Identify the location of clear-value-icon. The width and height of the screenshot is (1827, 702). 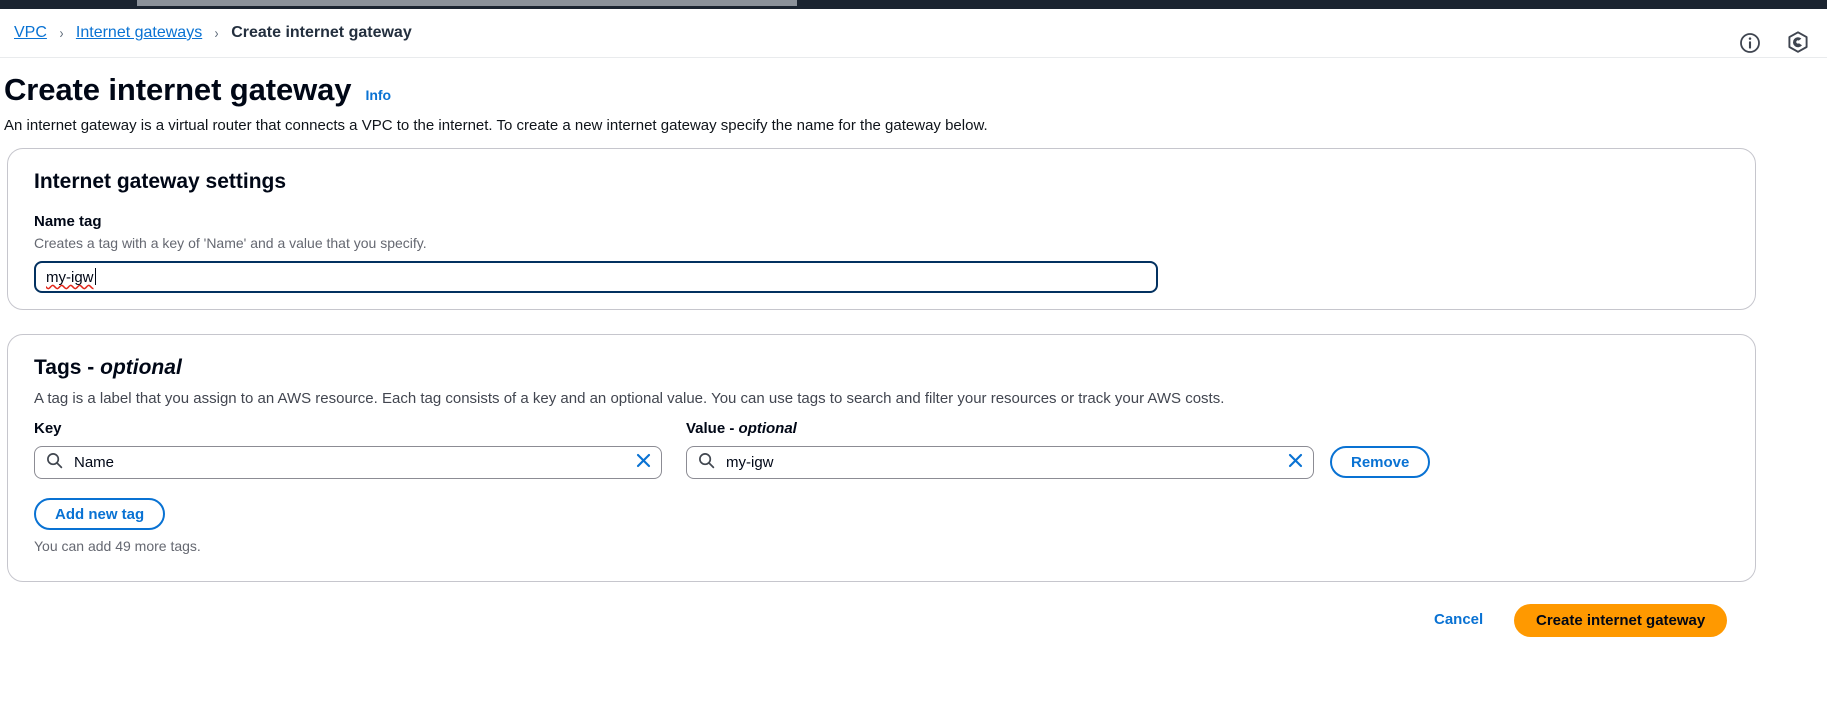
(1295, 463).